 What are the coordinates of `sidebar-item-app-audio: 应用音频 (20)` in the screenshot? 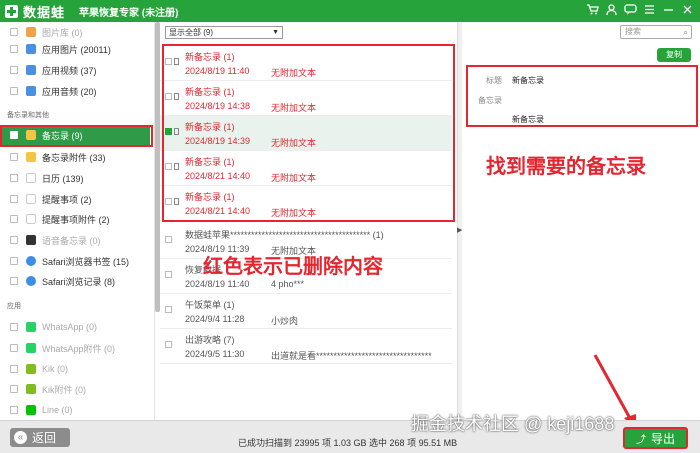 It's located at (75, 91).